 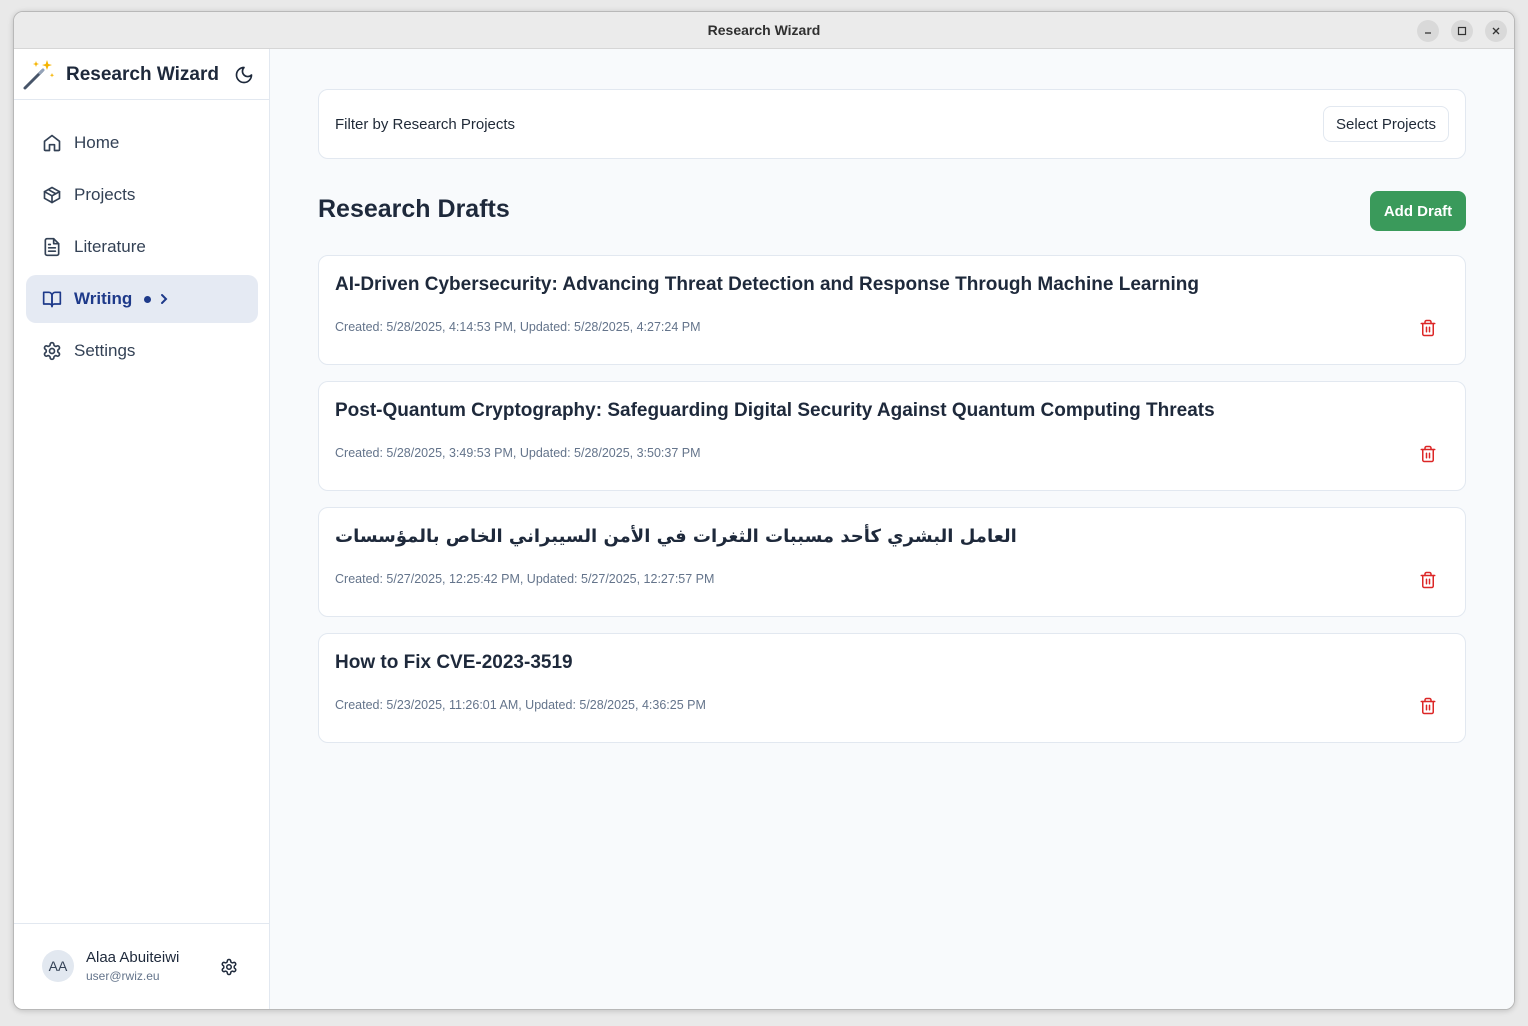 I want to click on maximize-button, so click(x=1462, y=31).